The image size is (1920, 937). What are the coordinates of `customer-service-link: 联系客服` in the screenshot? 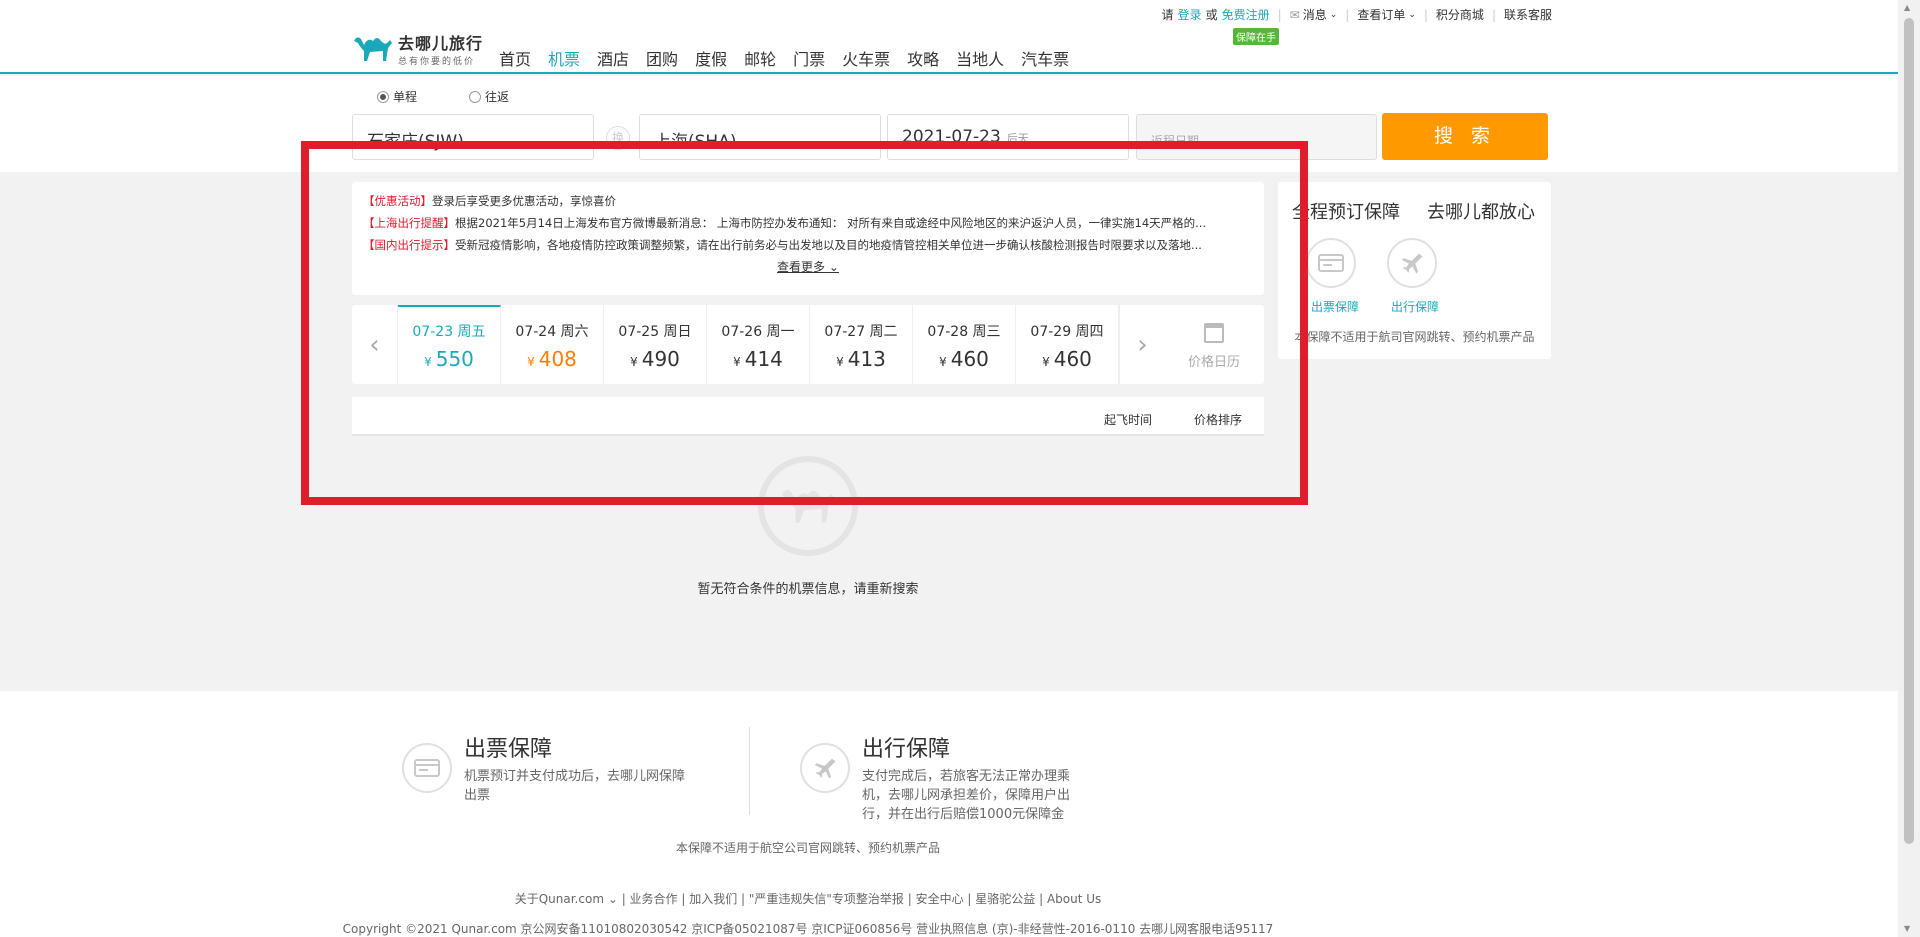 It's located at (1528, 14).